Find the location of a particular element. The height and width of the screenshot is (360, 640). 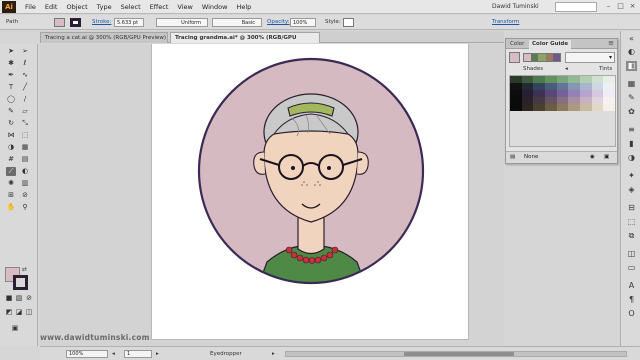

pen-tool-icon: ✒ is located at coordinates (11, 75).